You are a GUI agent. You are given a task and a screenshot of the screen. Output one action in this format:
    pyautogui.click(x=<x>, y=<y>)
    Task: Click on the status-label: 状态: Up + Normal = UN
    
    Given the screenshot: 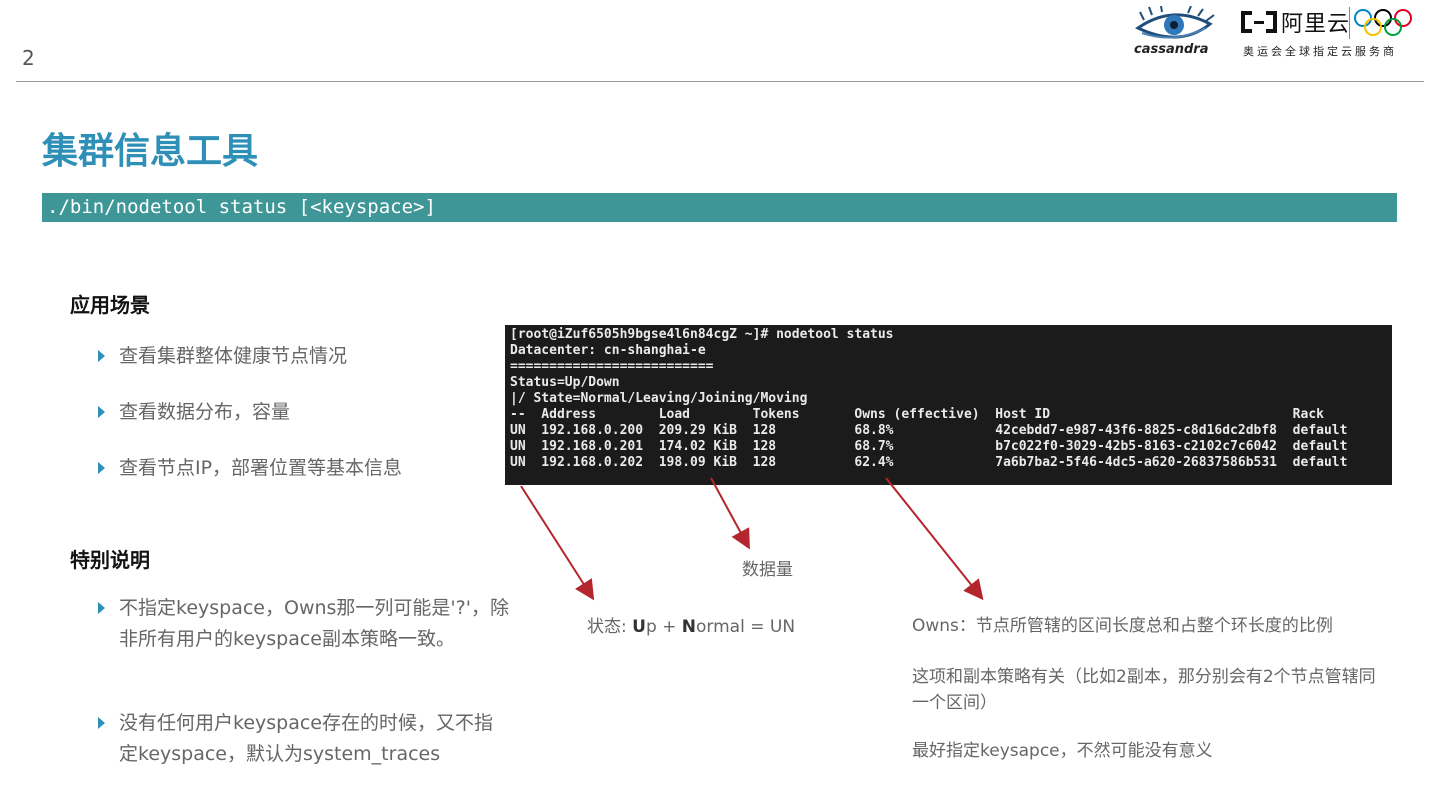 What is the action you would take?
    pyautogui.click(x=691, y=627)
    